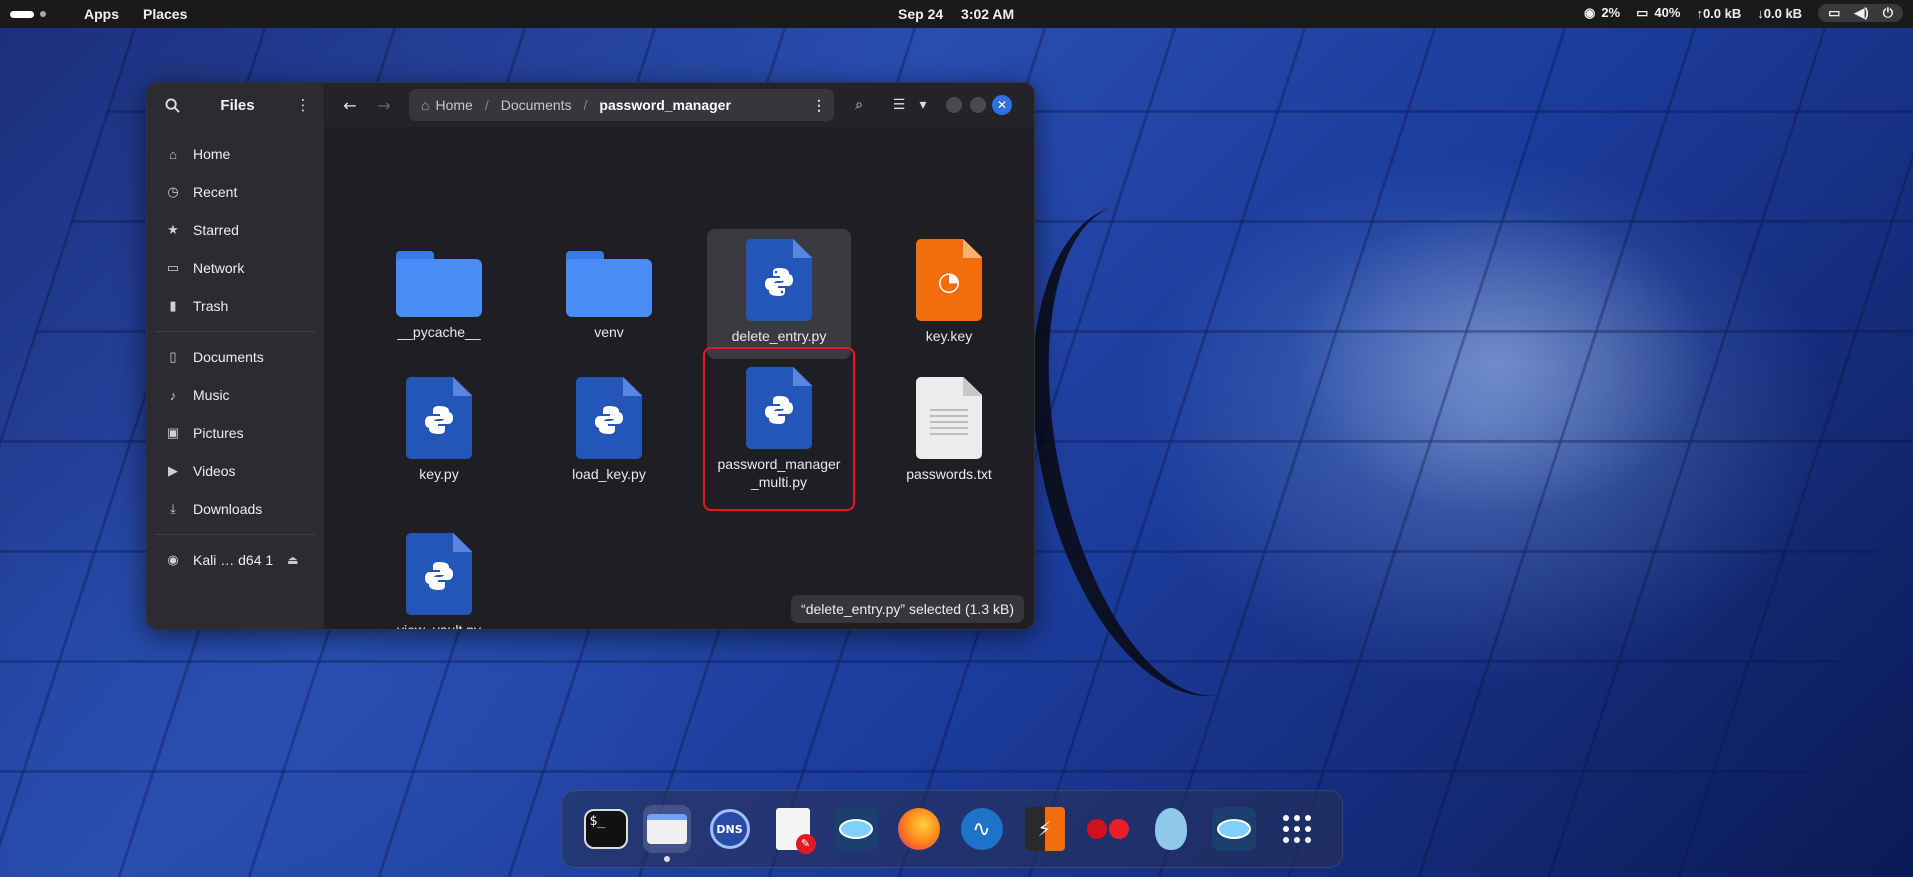  What do you see at coordinates (609, 432) in the screenshot?
I see `file-item-load-key: load_key.py` at bounding box center [609, 432].